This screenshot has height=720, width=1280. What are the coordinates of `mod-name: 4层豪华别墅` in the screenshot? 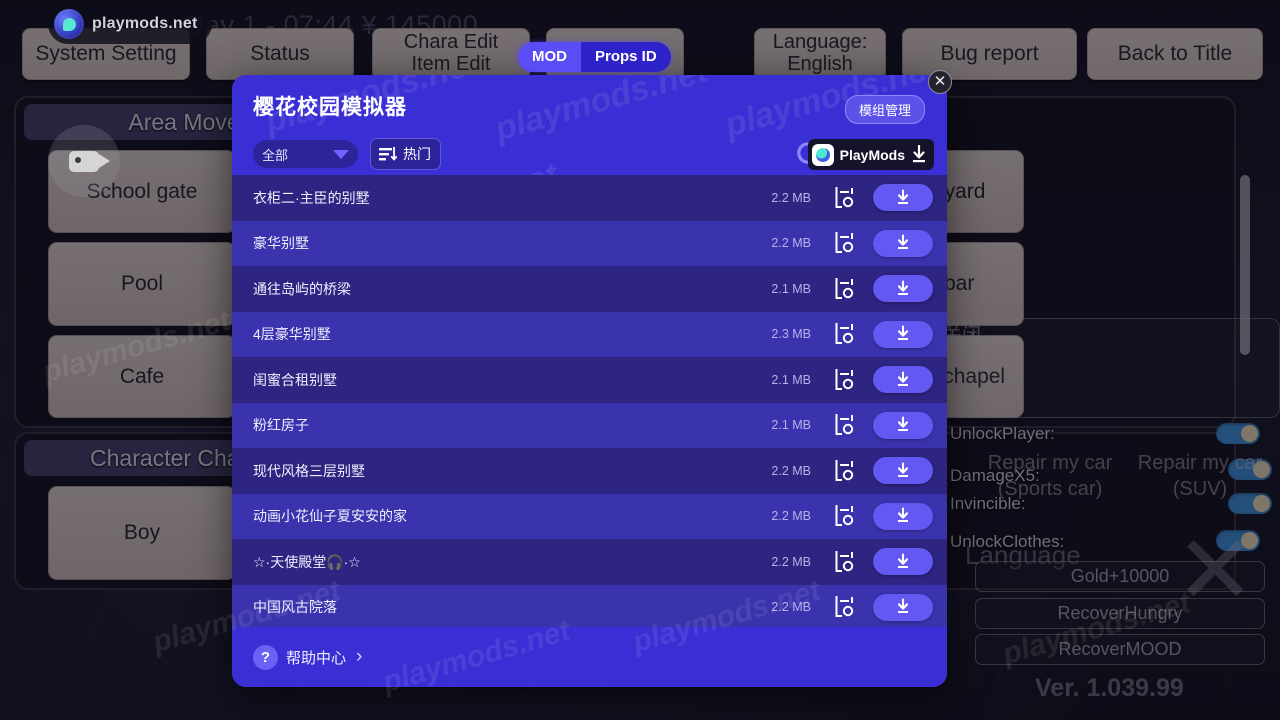 It's located at (292, 334).